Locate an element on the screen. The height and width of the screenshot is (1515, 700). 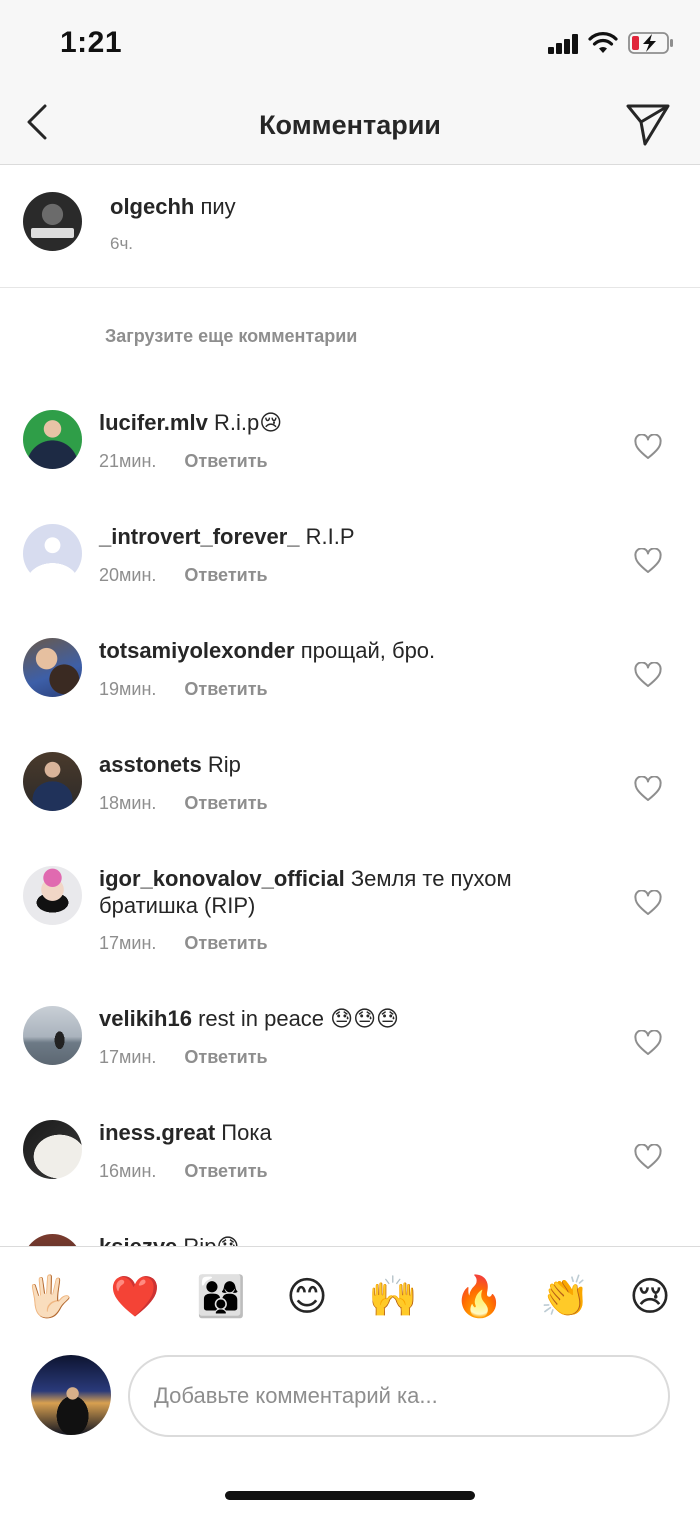
load-more-comments-link: Загрузите еще комментарии is located at coordinates (231, 336).